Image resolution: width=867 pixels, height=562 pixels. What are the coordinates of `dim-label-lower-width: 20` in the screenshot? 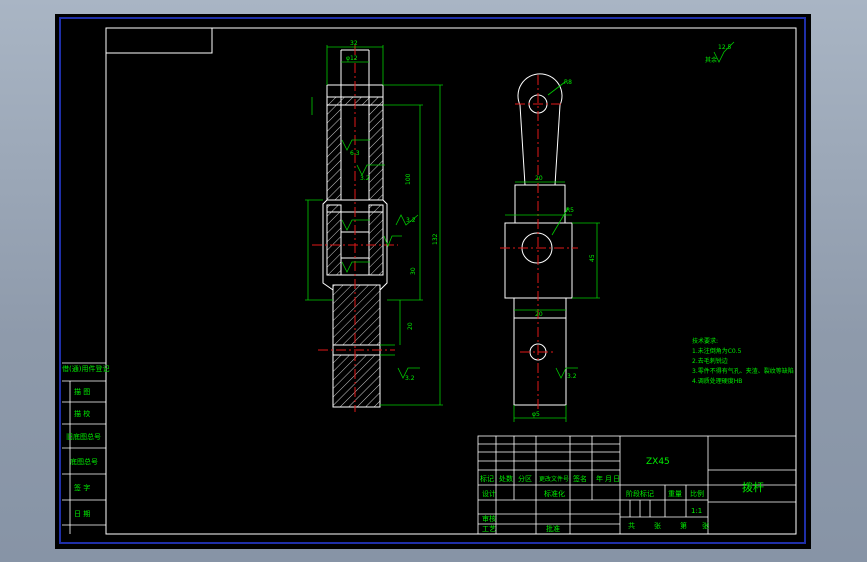 It's located at (539, 314).